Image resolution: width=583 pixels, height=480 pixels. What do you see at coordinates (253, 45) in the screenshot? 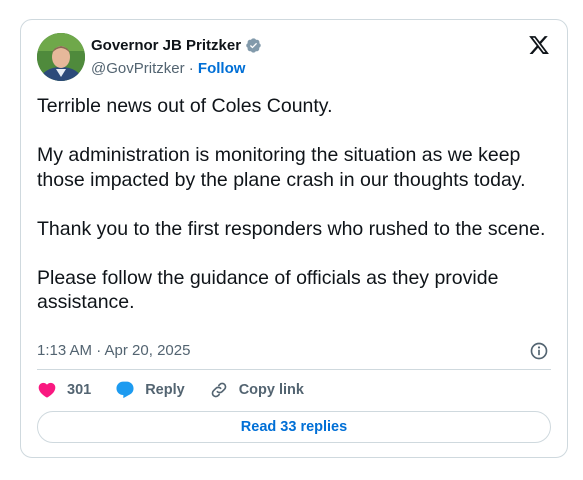
I see `verified-badge-icon` at bounding box center [253, 45].